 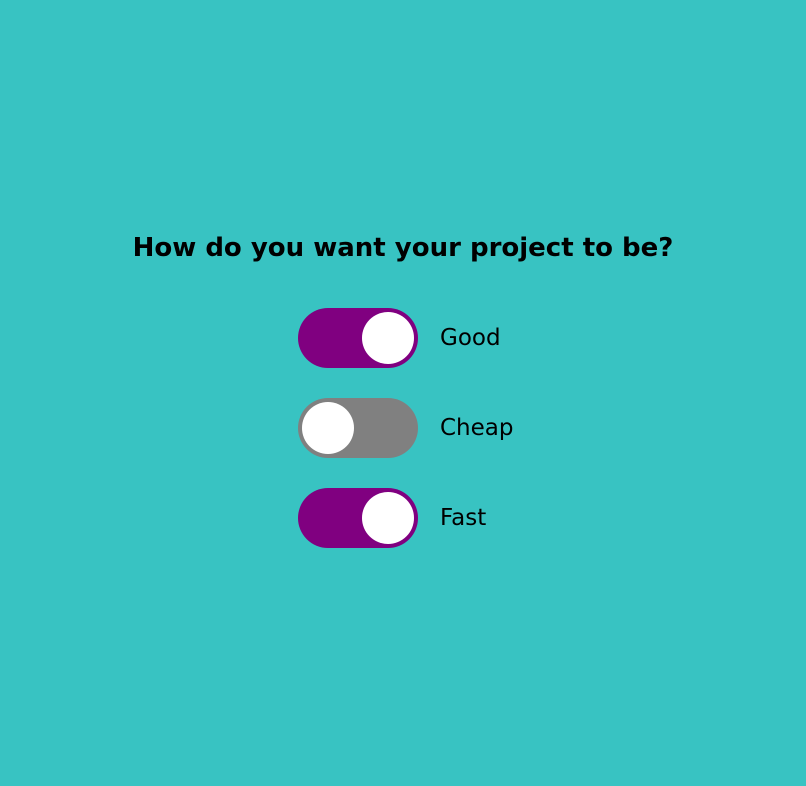 I want to click on toggle-fast, so click(x=358, y=518).